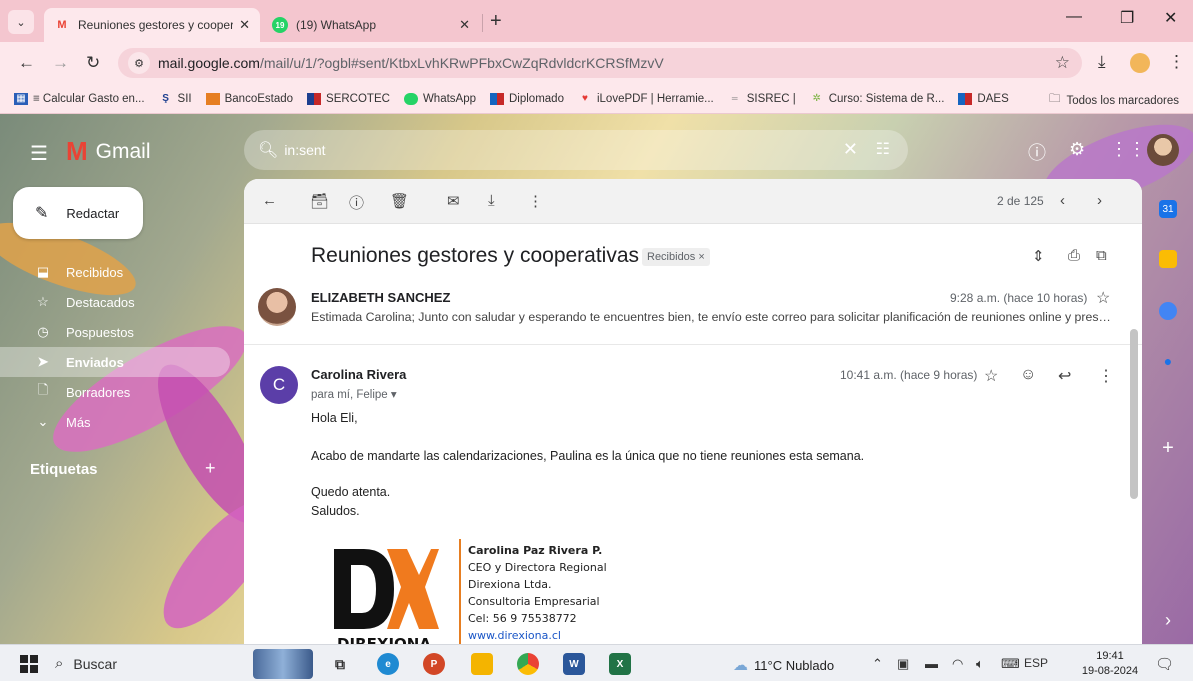  I want to click on sidebar-item-borradores: 🗋 Borradores, so click(115, 392).